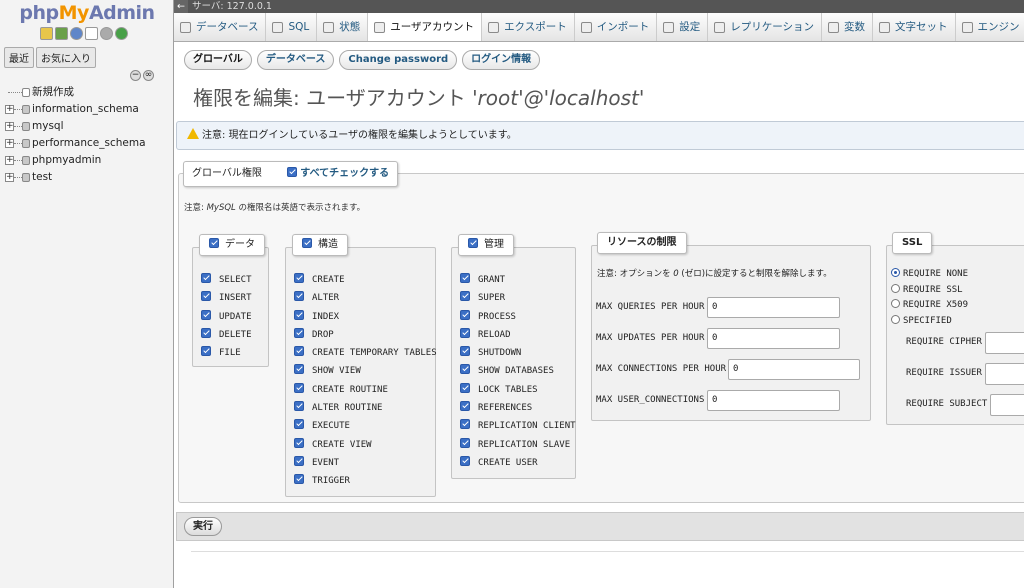 This screenshot has width=1024, height=588. I want to click on require-cipher-input, so click(1004, 343).